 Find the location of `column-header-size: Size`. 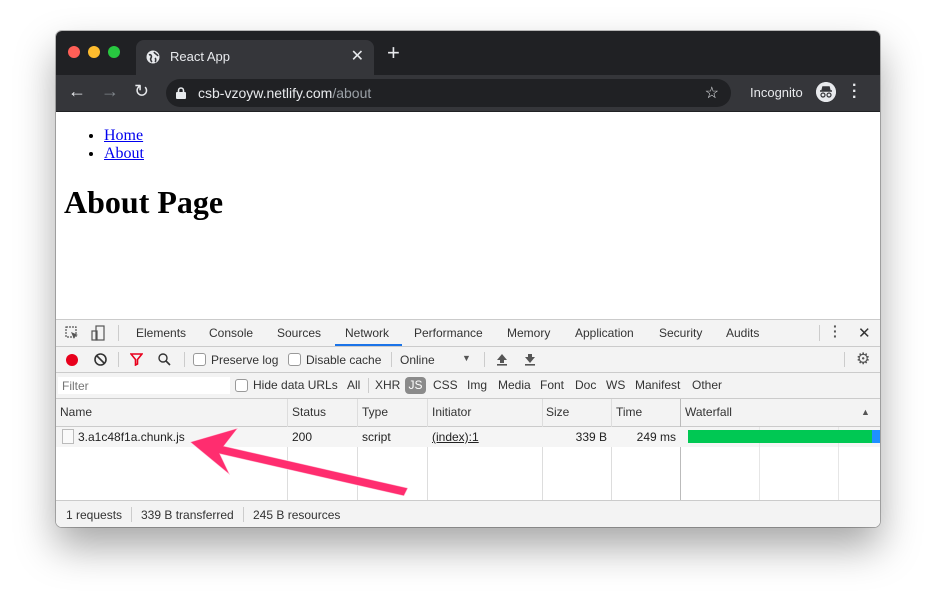

column-header-size: Size is located at coordinates (557, 412).